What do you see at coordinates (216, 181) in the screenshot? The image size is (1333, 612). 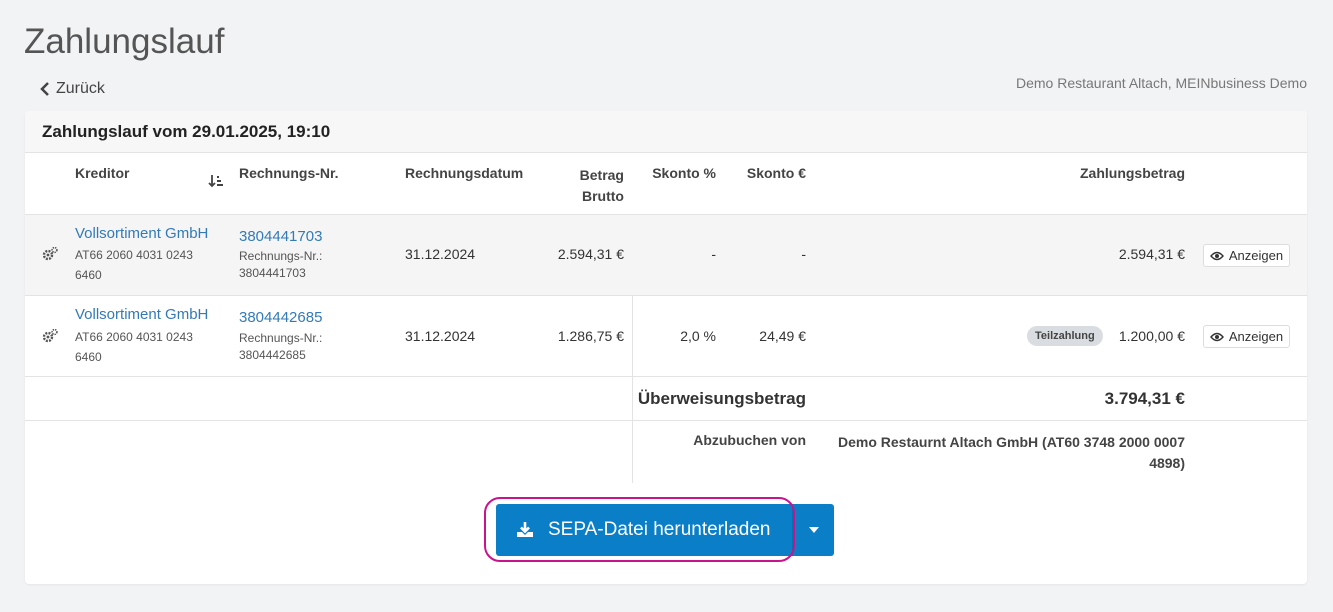 I see `sort-icon` at bounding box center [216, 181].